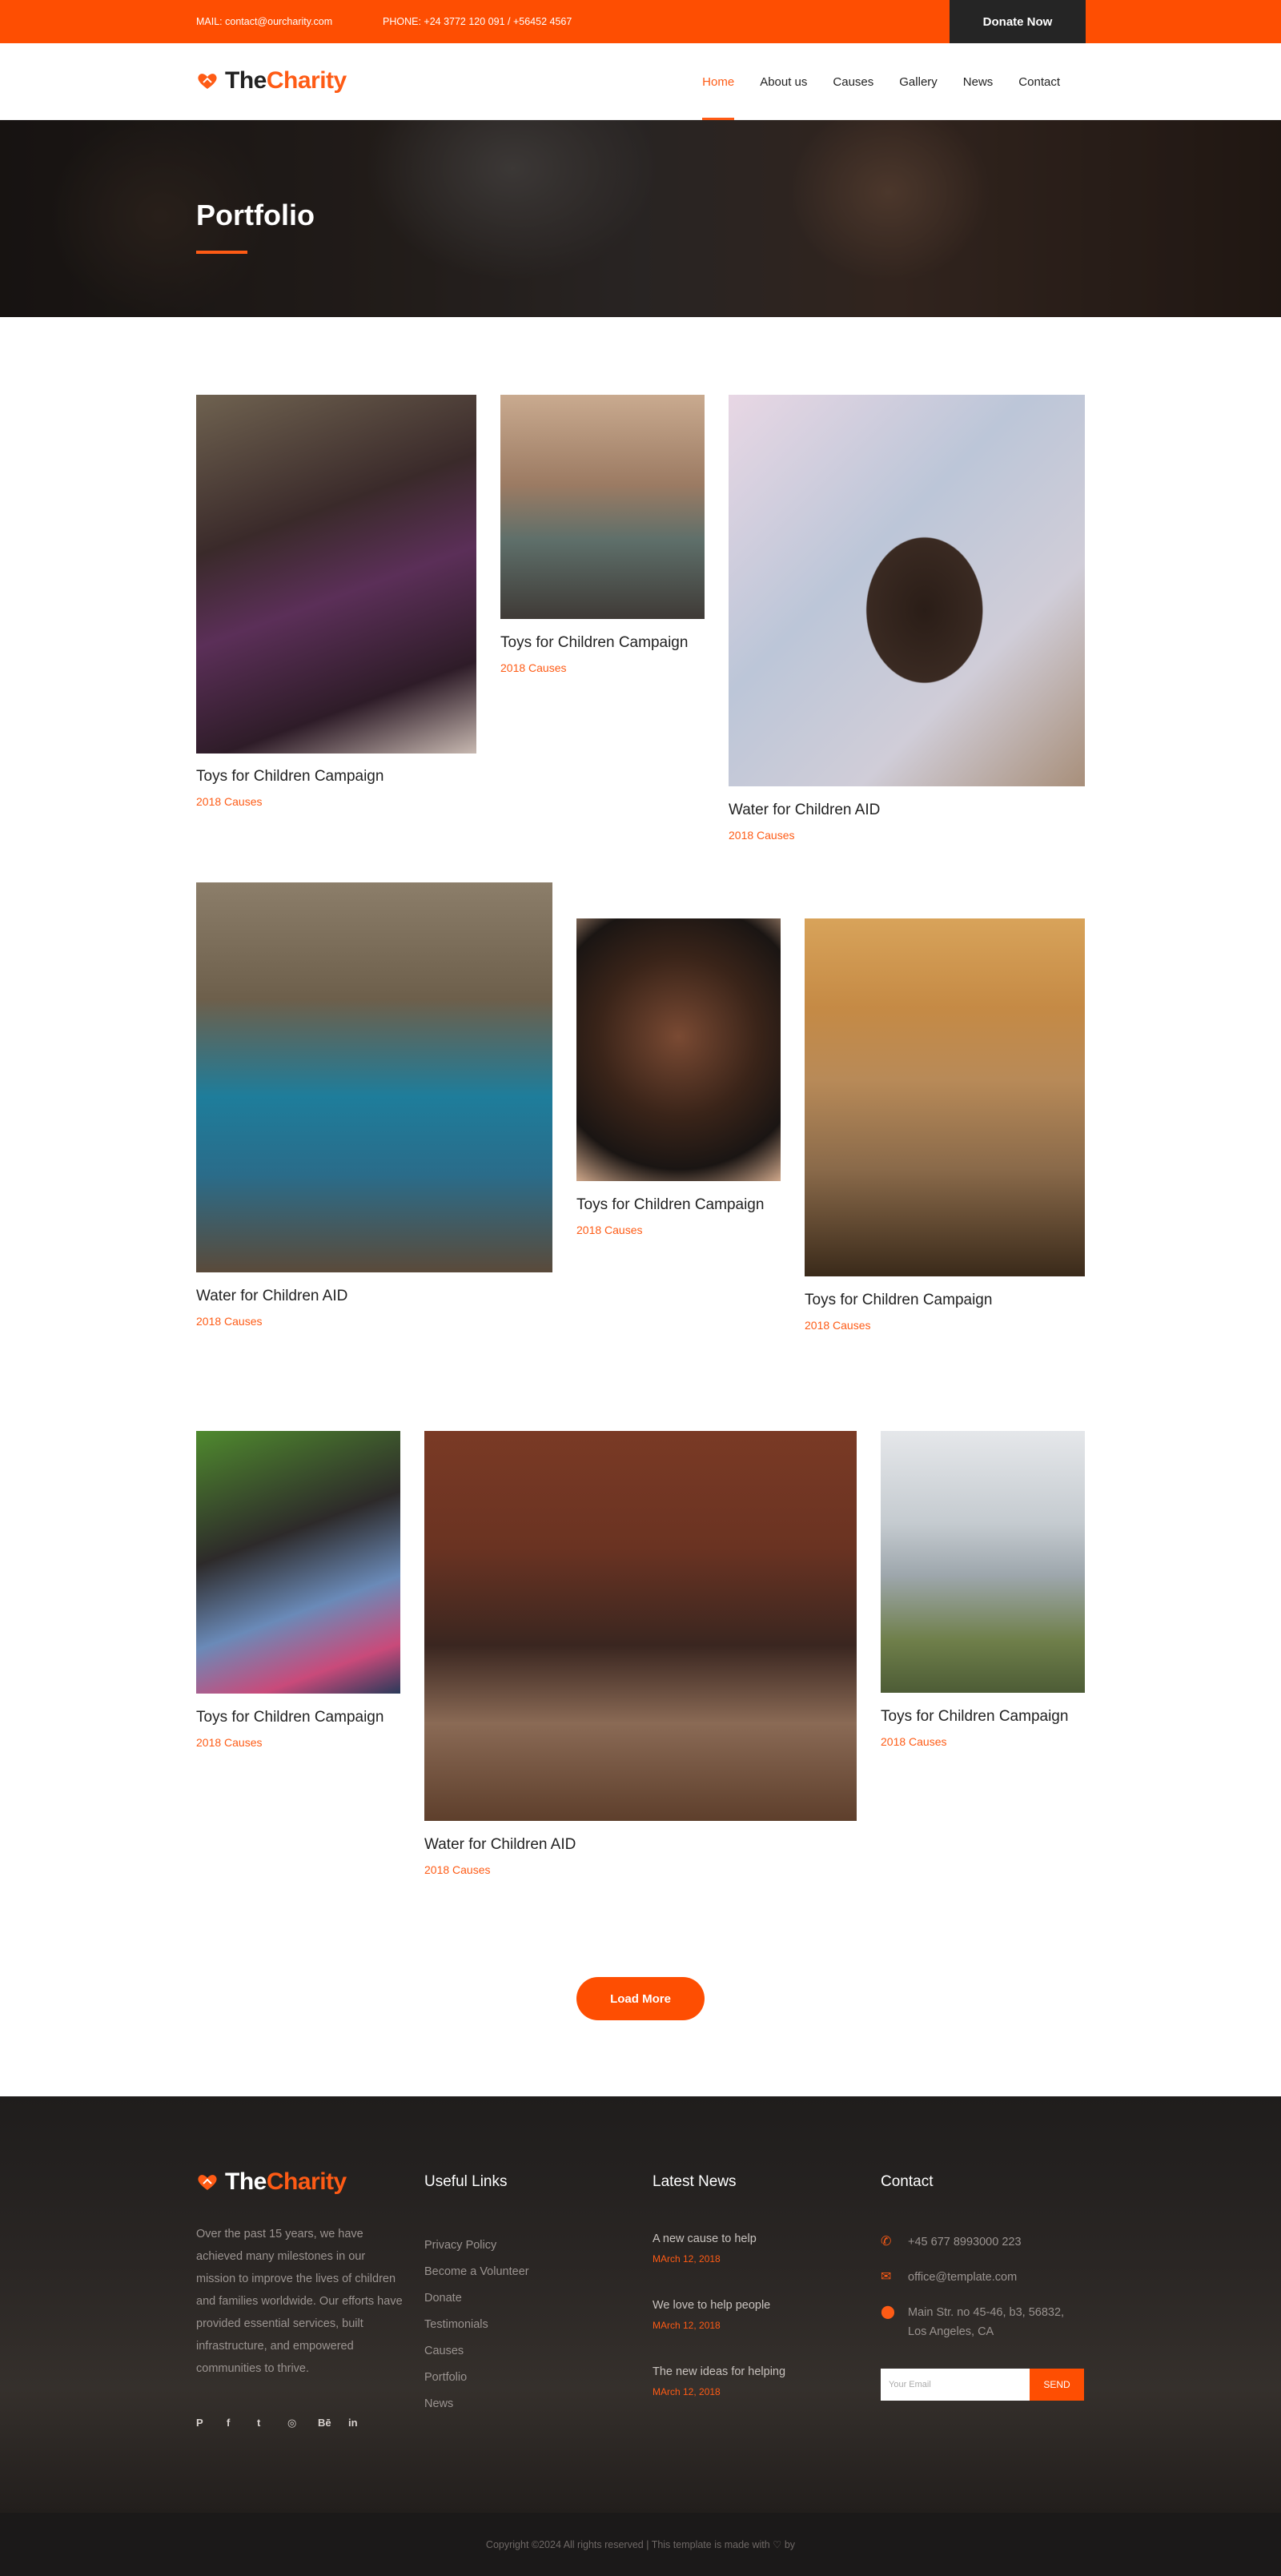 The height and width of the screenshot is (2576, 1281). Describe the element at coordinates (272, 2423) in the screenshot. I see `twitter-icon: t` at that location.